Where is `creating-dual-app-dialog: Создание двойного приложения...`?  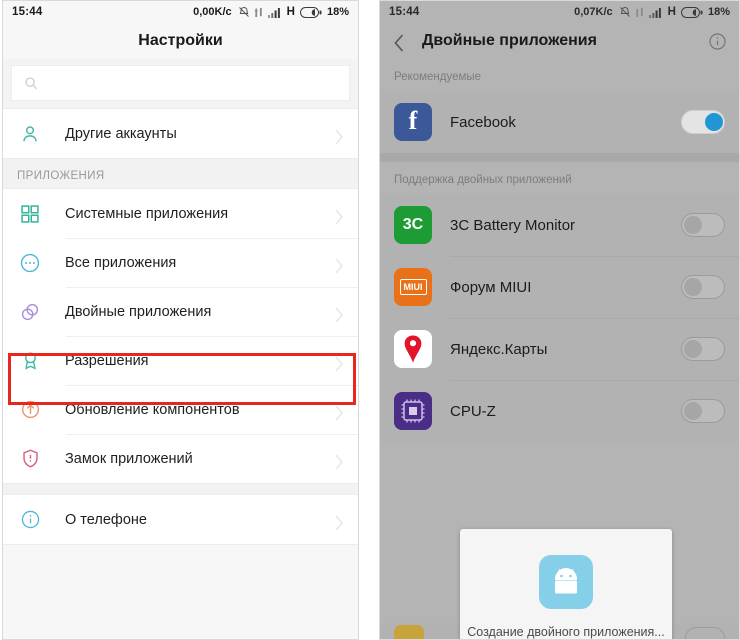 creating-dual-app-dialog: Создание двойного приложения... is located at coordinates (566, 584).